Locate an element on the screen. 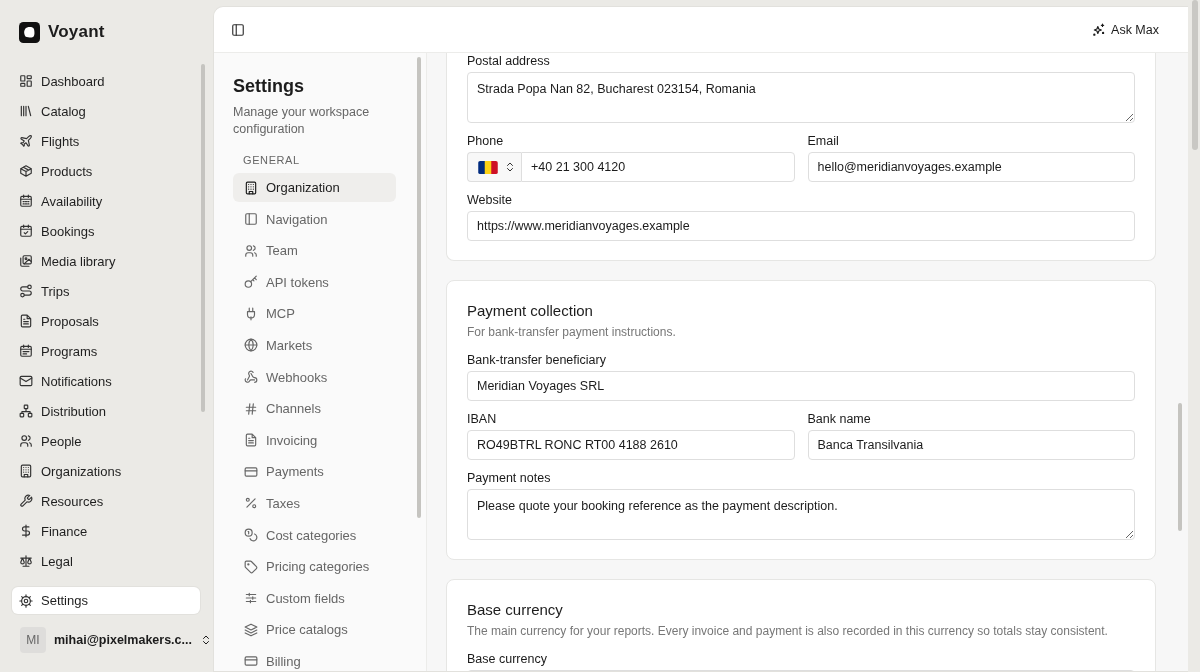 This screenshot has width=1200, height=672. nav-item: Trips is located at coordinates (106, 291).